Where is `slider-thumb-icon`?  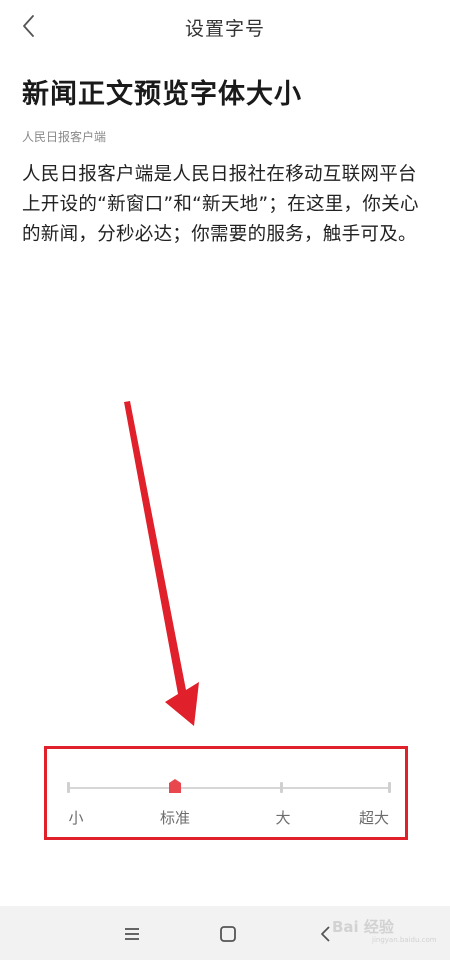
slider-thumb-icon is located at coordinates (175, 786).